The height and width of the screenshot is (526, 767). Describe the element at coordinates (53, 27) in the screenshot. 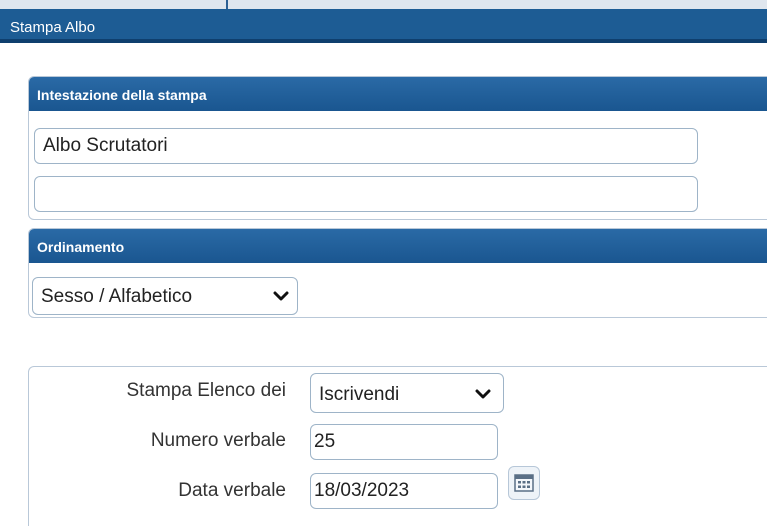

I see `window-title: Stampa Albo` at that location.